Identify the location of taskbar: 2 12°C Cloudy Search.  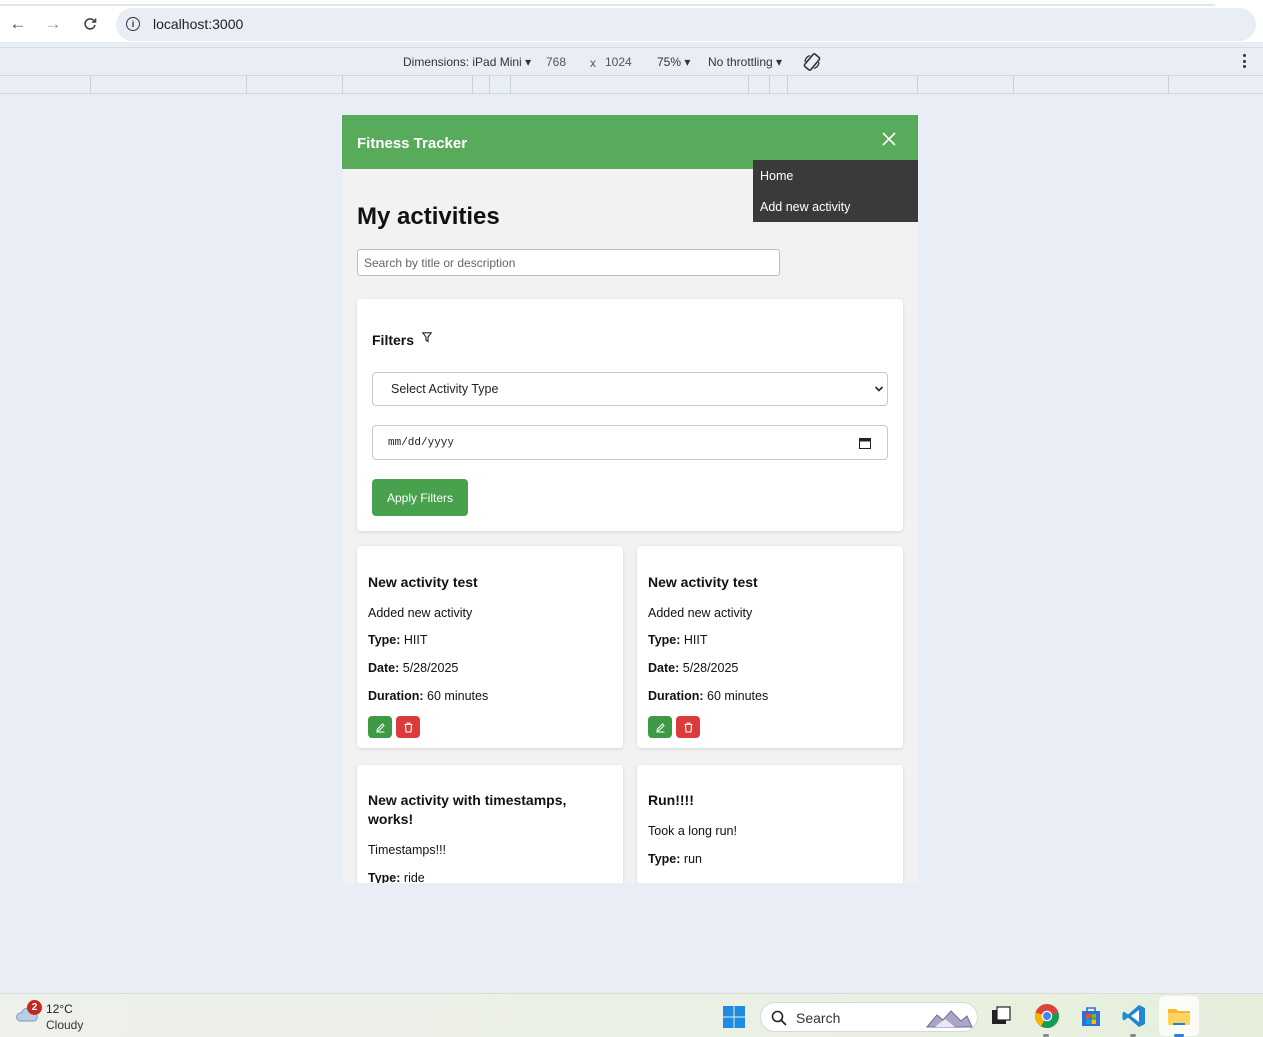
(631, 1015).